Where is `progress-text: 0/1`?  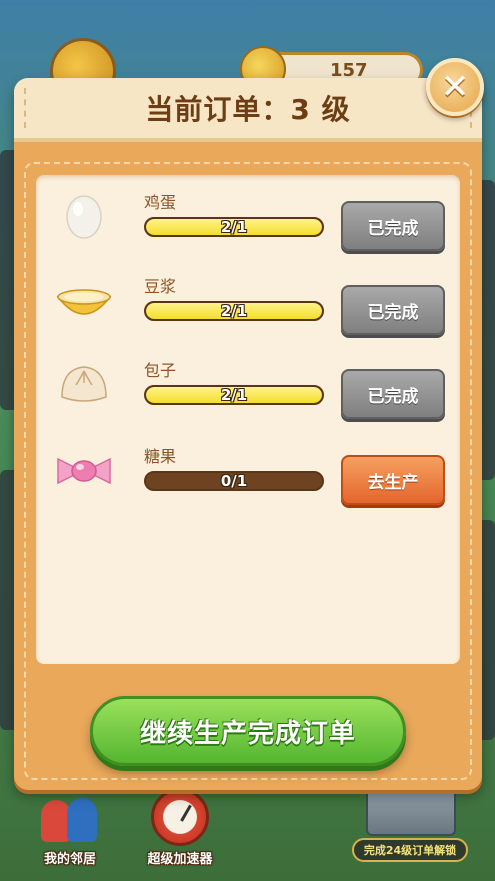
progress-text: 0/1 is located at coordinates (234, 481).